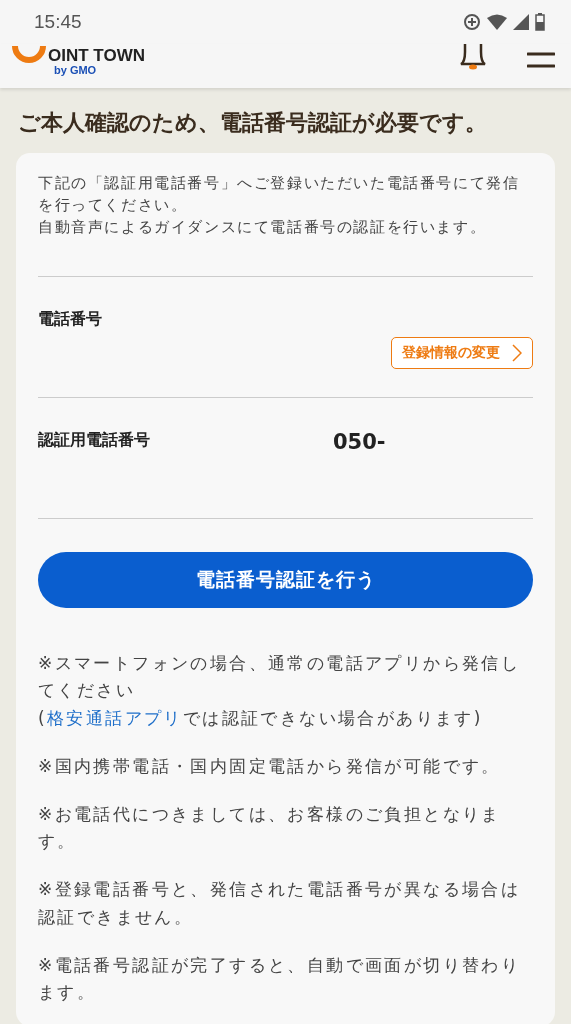 The image size is (571, 1024). Describe the element at coordinates (473, 57) in the screenshot. I see `bell-icon` at that location.